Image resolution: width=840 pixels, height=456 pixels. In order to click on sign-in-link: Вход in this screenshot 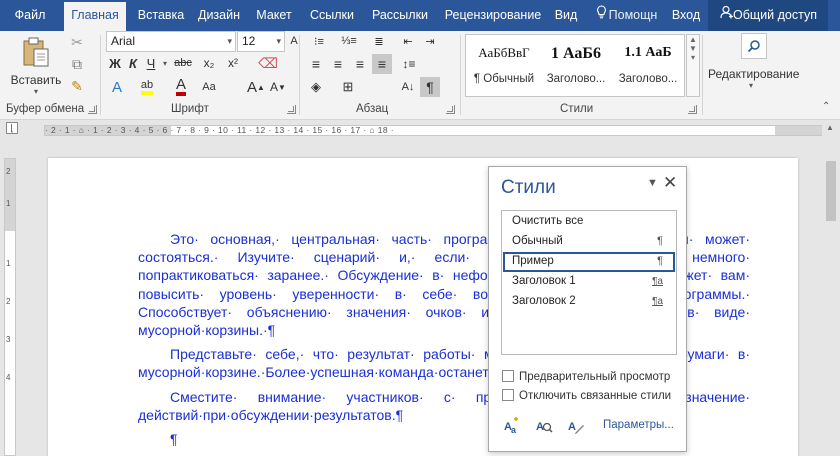, I will do `click(686, 15)`.